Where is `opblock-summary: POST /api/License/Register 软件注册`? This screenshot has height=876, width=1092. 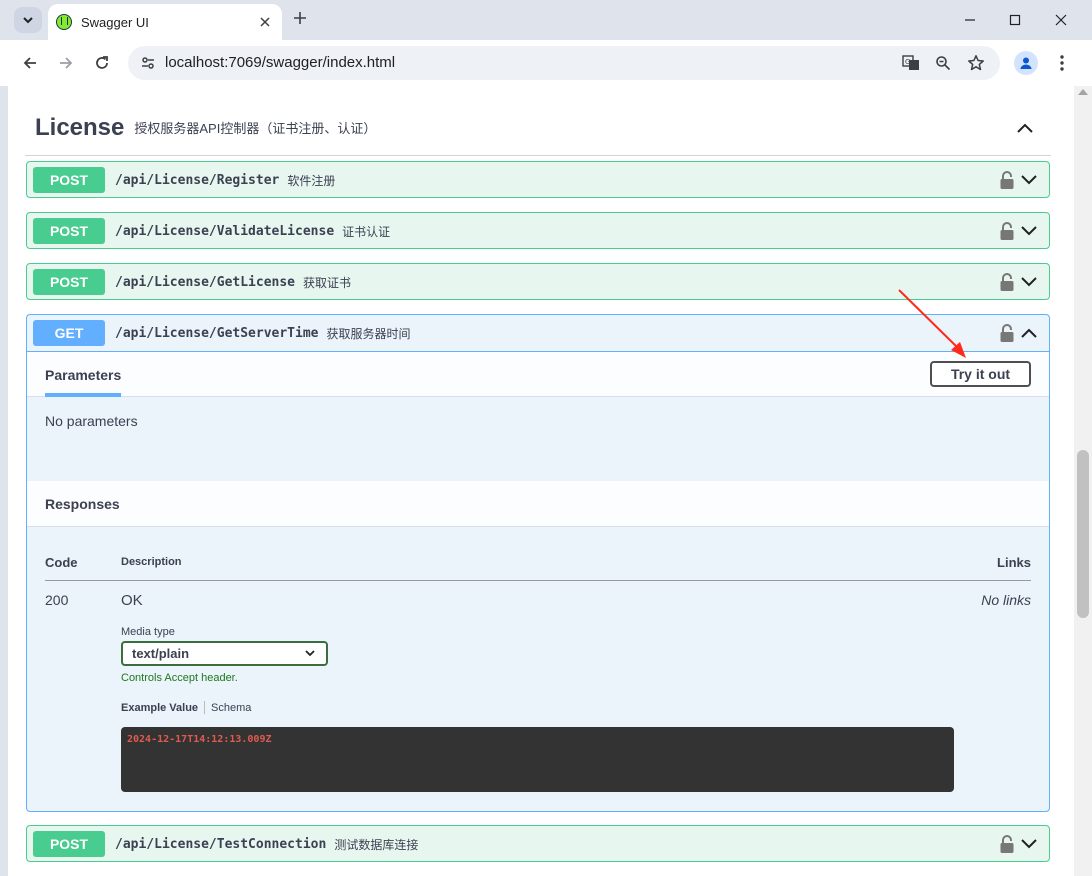
opblock-summary: POST /api/License/Register 软件注册 is located at coordinates (538, 180).